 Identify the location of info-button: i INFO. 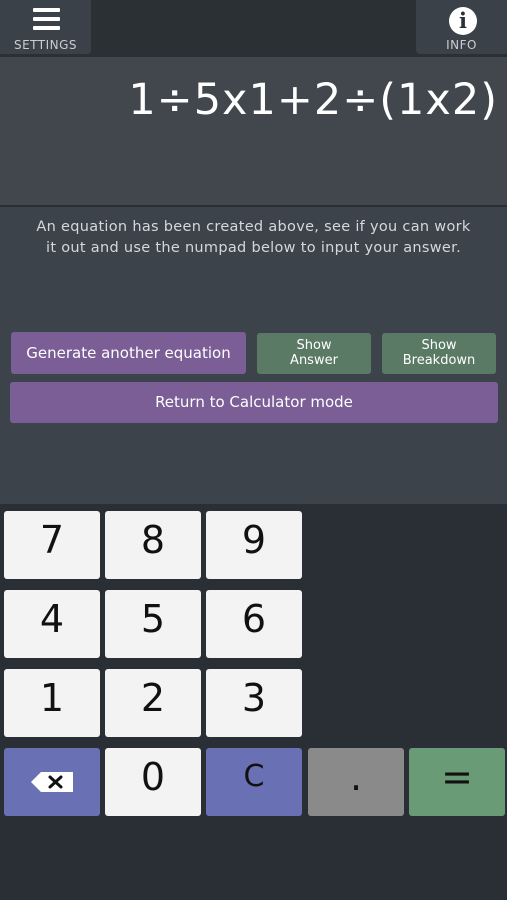
(461, 27).